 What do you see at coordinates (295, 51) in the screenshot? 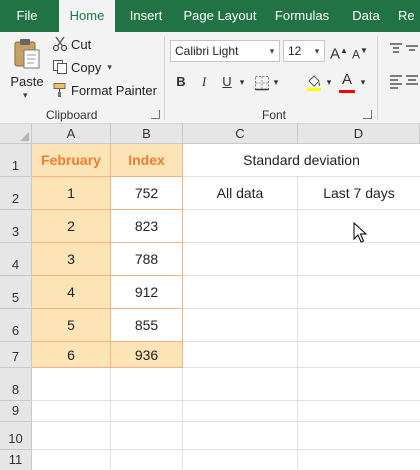
I see `font-size-value: 12` at bounding box center [295, 51].